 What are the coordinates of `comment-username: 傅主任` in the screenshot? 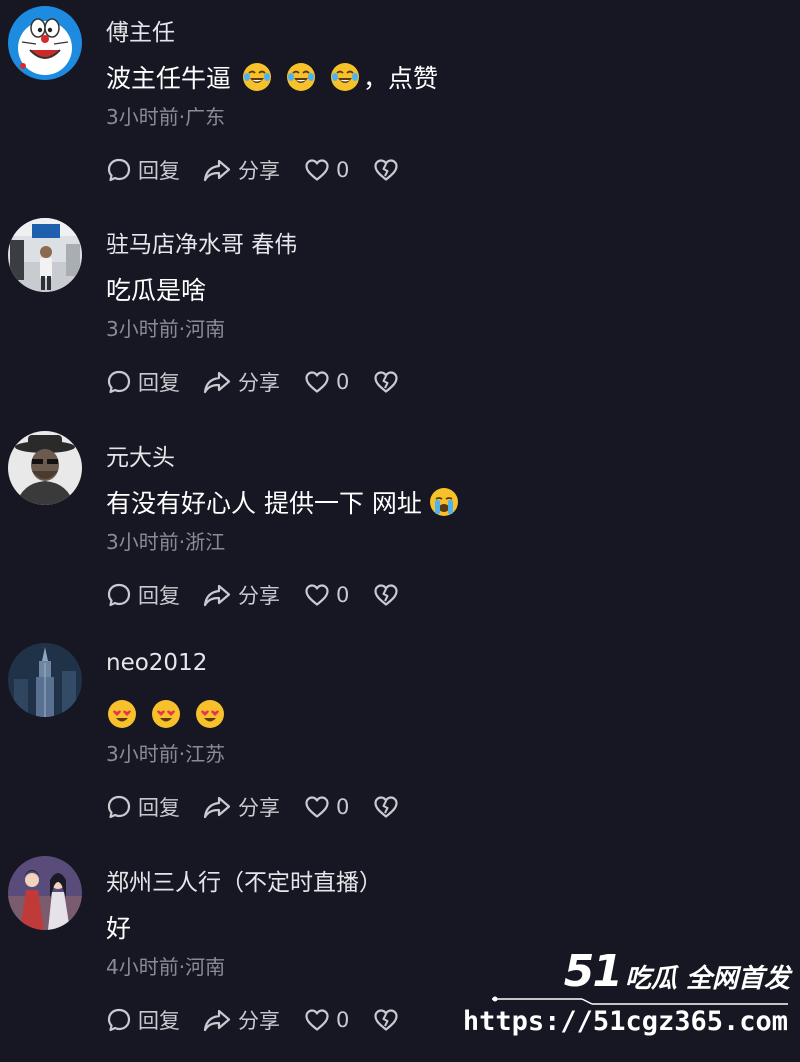 It's located at (140, 30).